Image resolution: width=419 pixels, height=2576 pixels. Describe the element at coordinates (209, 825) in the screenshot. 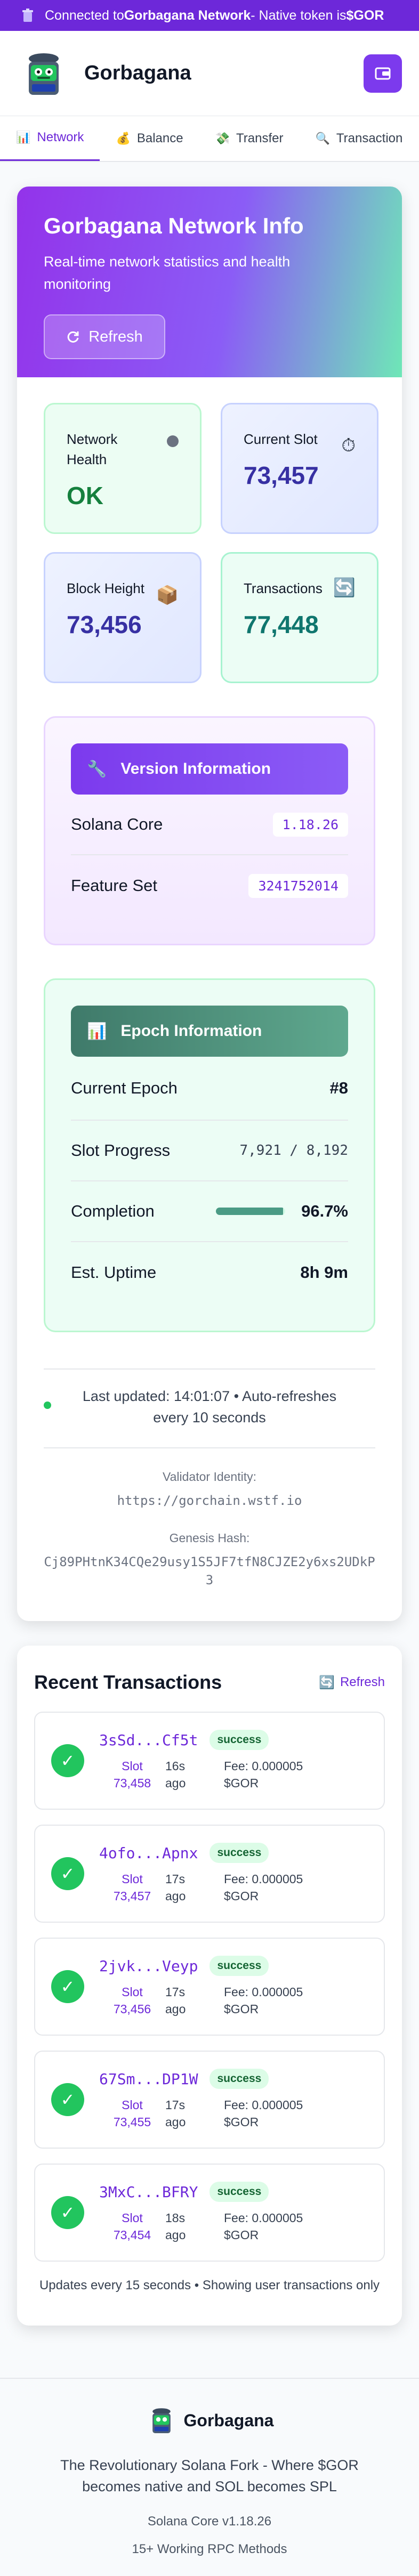

I see `version-core-row: Solana Core 1.18.26` at that location.